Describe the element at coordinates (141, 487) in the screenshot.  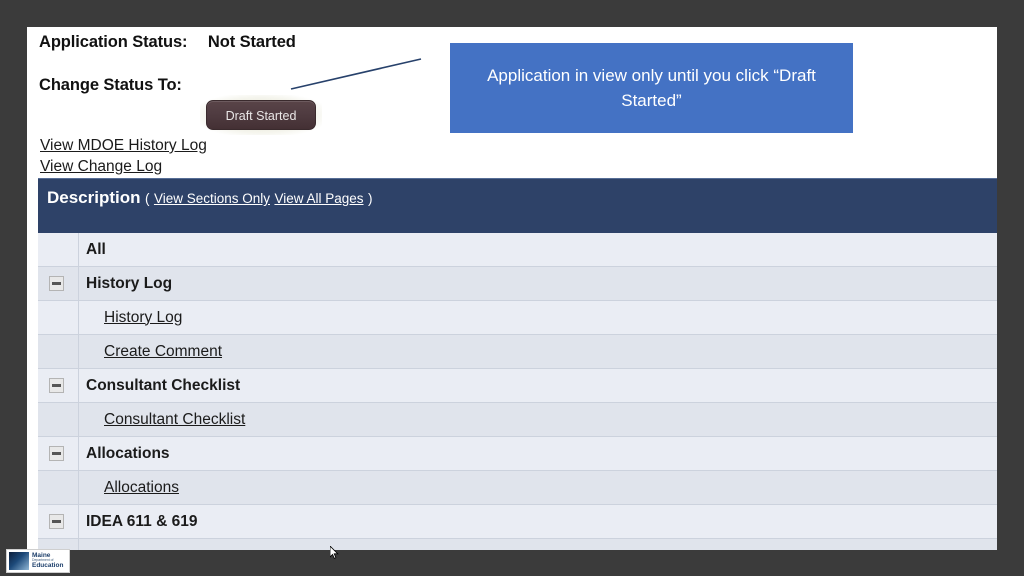
I see `tree-item-link: Allocations` at that location.